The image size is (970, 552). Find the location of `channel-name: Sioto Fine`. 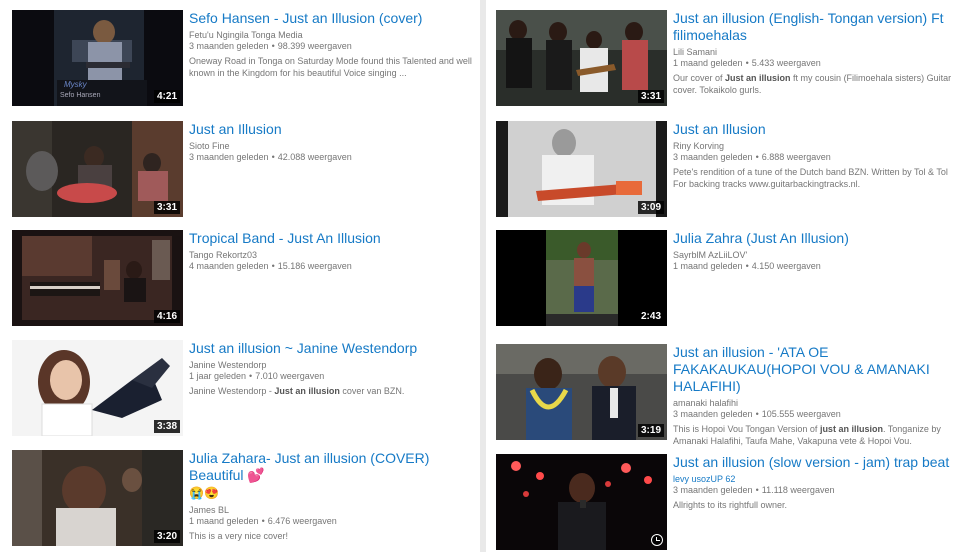

channel-name: Sioto Fine is located at coordinates (330, 146).